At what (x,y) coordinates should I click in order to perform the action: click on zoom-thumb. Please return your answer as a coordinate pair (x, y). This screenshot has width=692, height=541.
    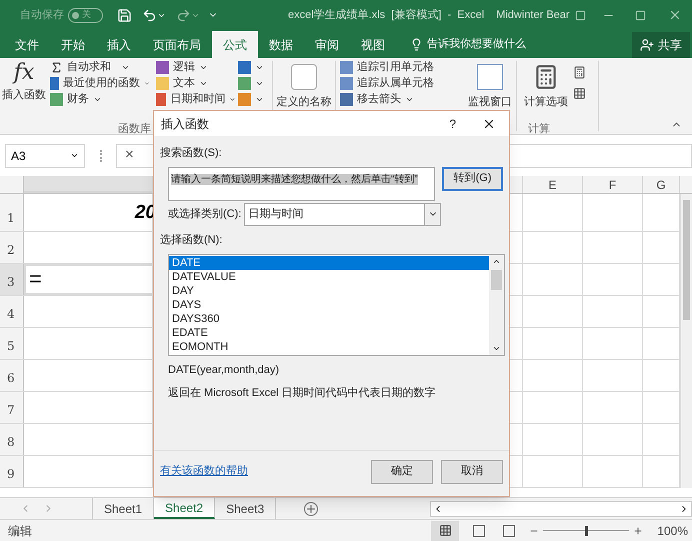
    Looking at the image, I should click on (586, 531).